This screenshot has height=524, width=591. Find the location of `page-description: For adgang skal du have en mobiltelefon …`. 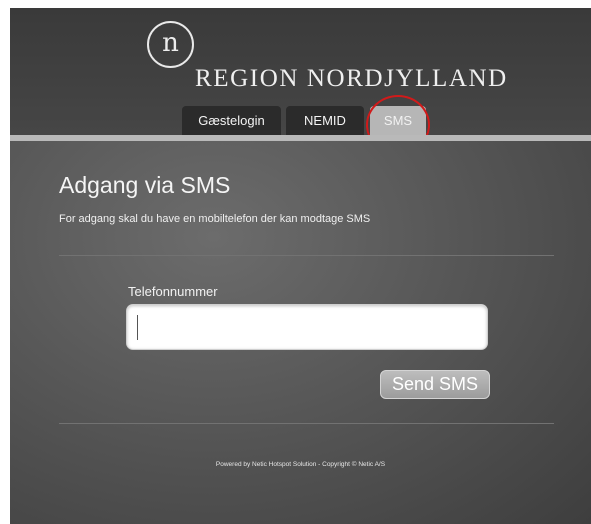

page-description: For adgang skal du have en mobiltelefon … is located at coordinates (215, 219).